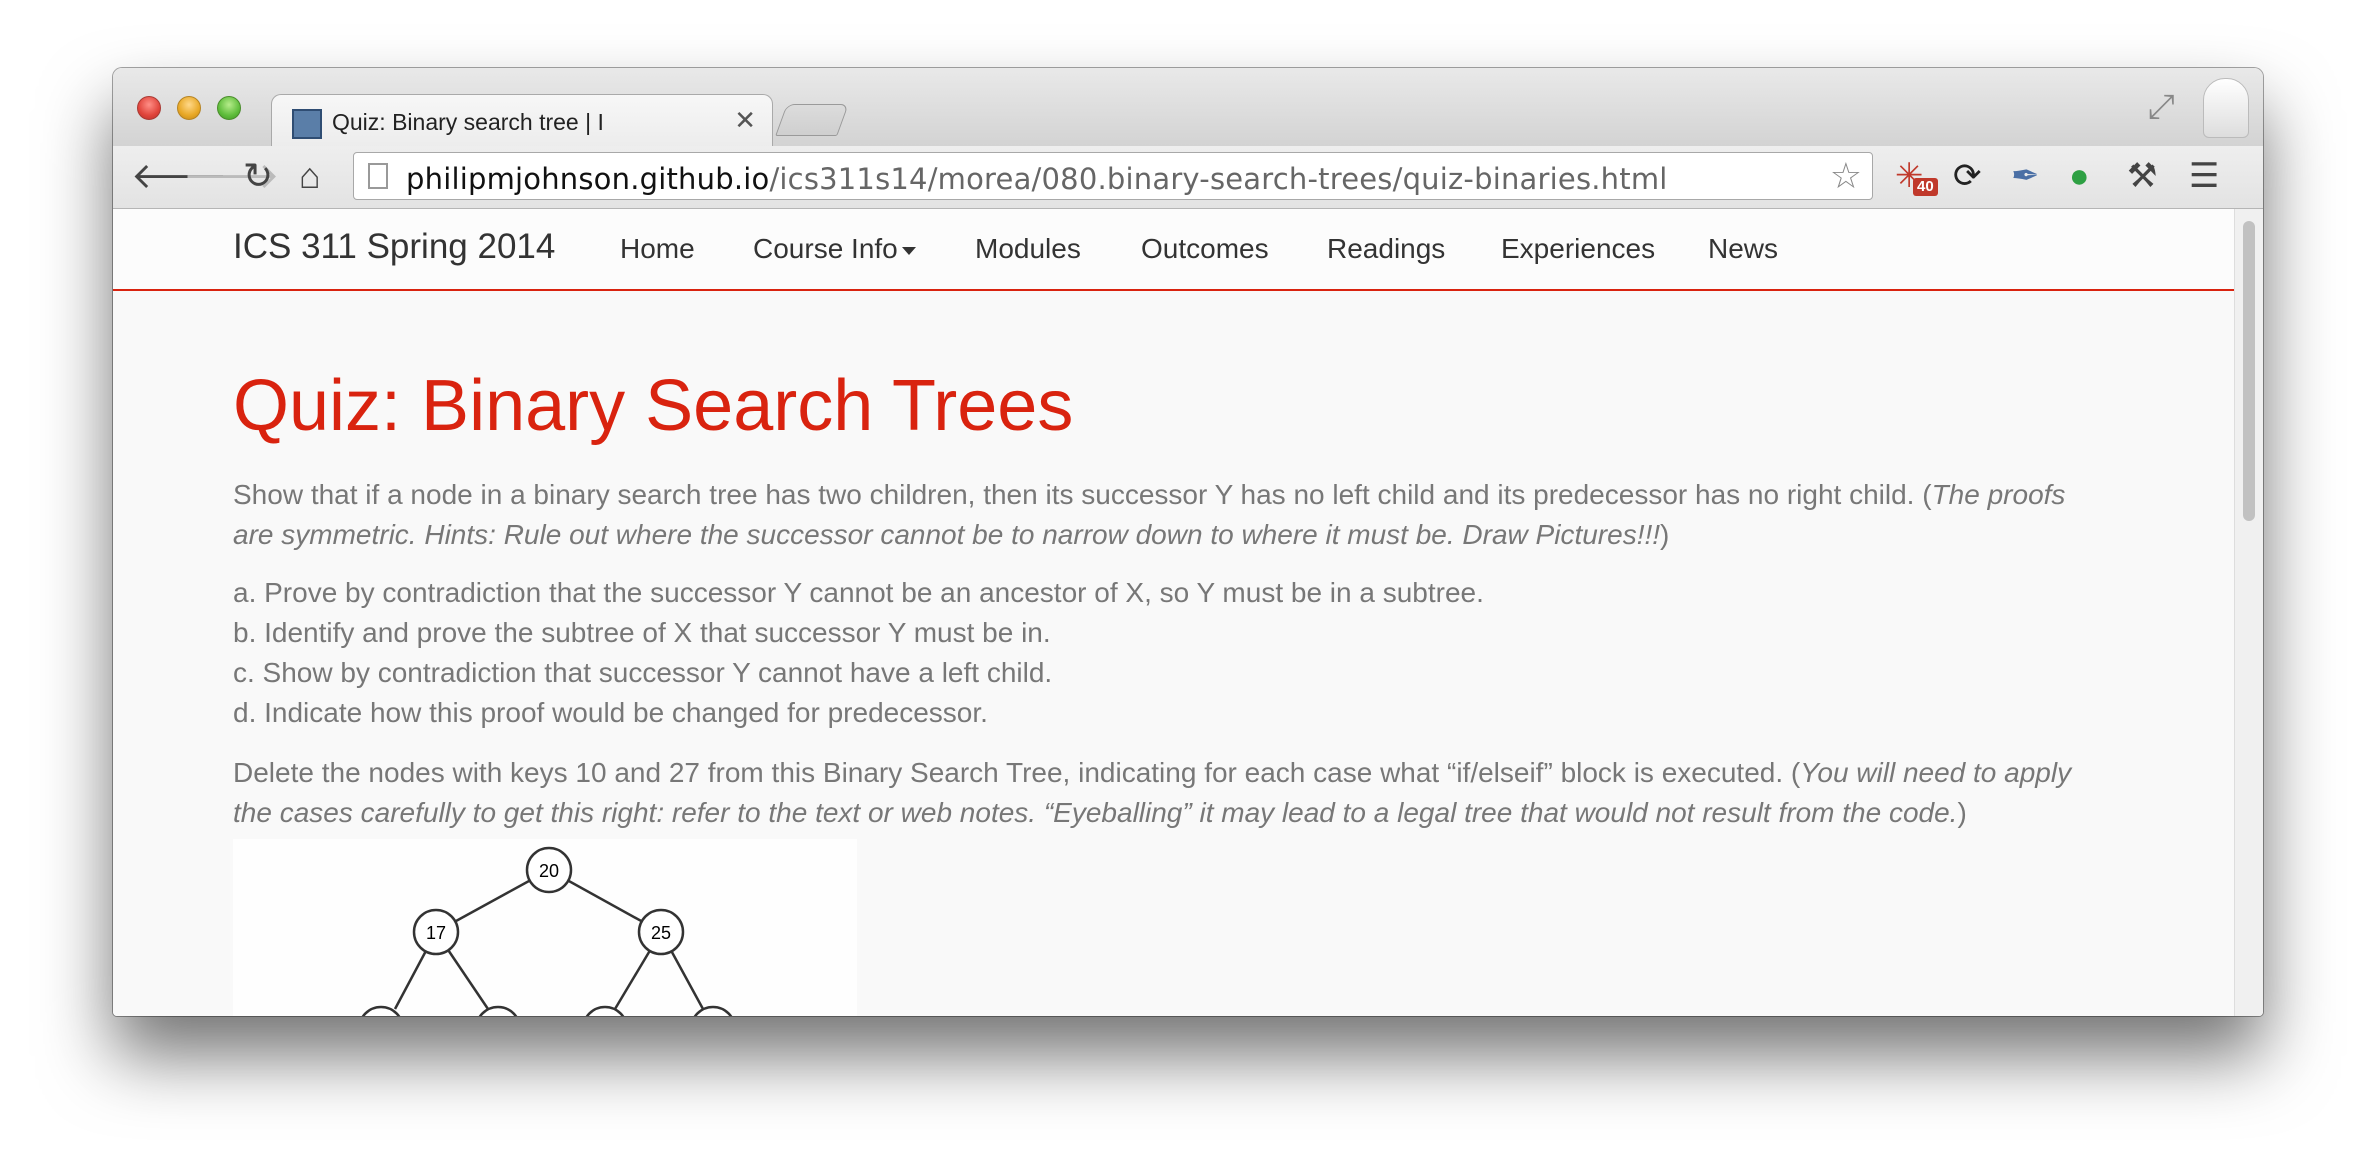 This screenshot has width=2376, height=1174. I want to click on new-tab-button, so click(812, 120).